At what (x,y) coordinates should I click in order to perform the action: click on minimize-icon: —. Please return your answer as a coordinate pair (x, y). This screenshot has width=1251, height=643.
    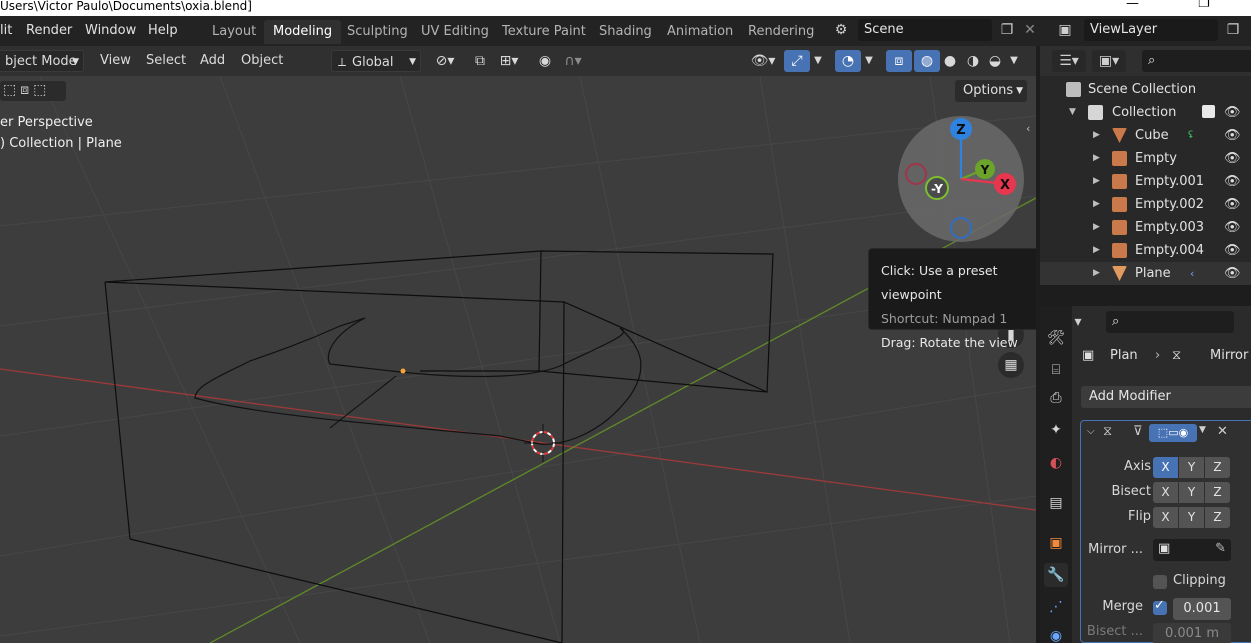
    Looking at the image, I should click on (1132, 5).